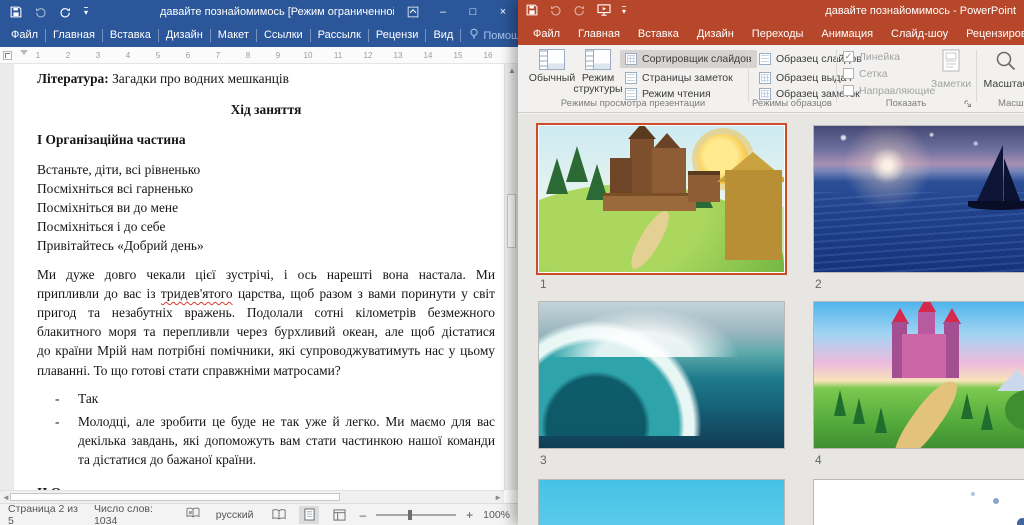  Describe the element at coordinates (792, 103) in the screenshot. I see `group-label-masters: Режимы образцов` at that location.